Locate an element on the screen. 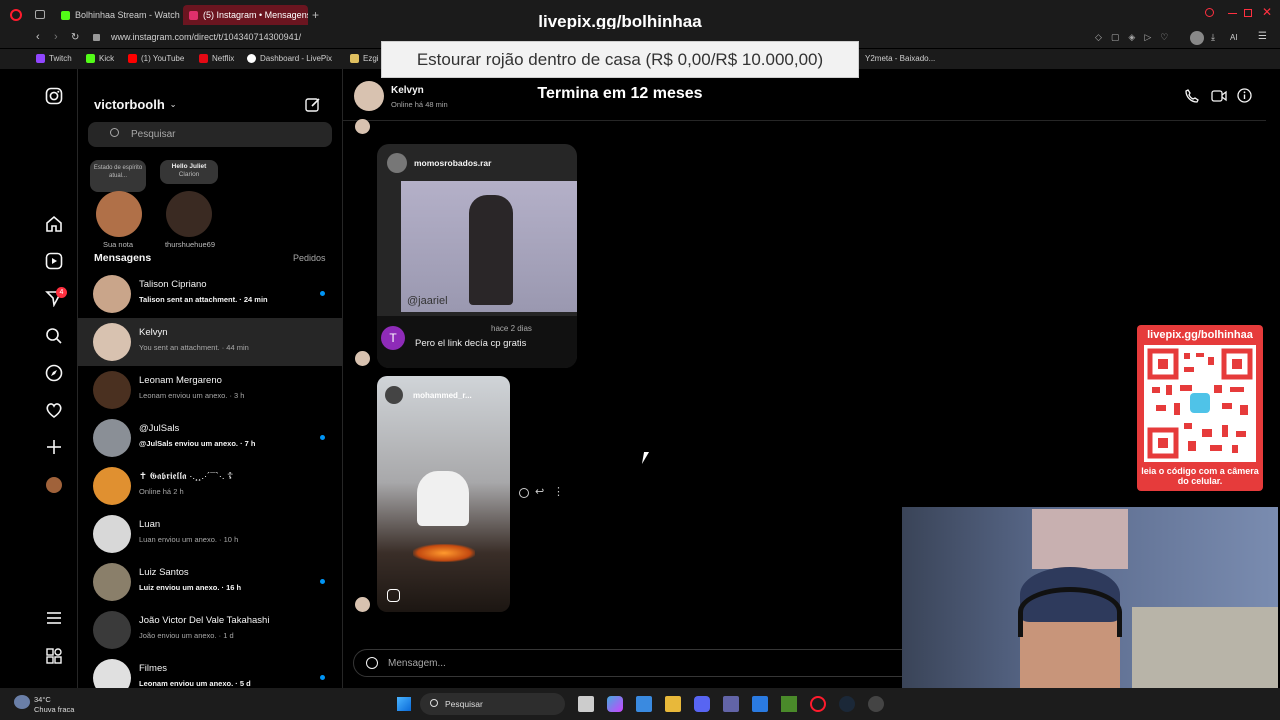 The width and height of the screenshot is (1280, 720). phone-icon is located at coordinates (1192, 96).